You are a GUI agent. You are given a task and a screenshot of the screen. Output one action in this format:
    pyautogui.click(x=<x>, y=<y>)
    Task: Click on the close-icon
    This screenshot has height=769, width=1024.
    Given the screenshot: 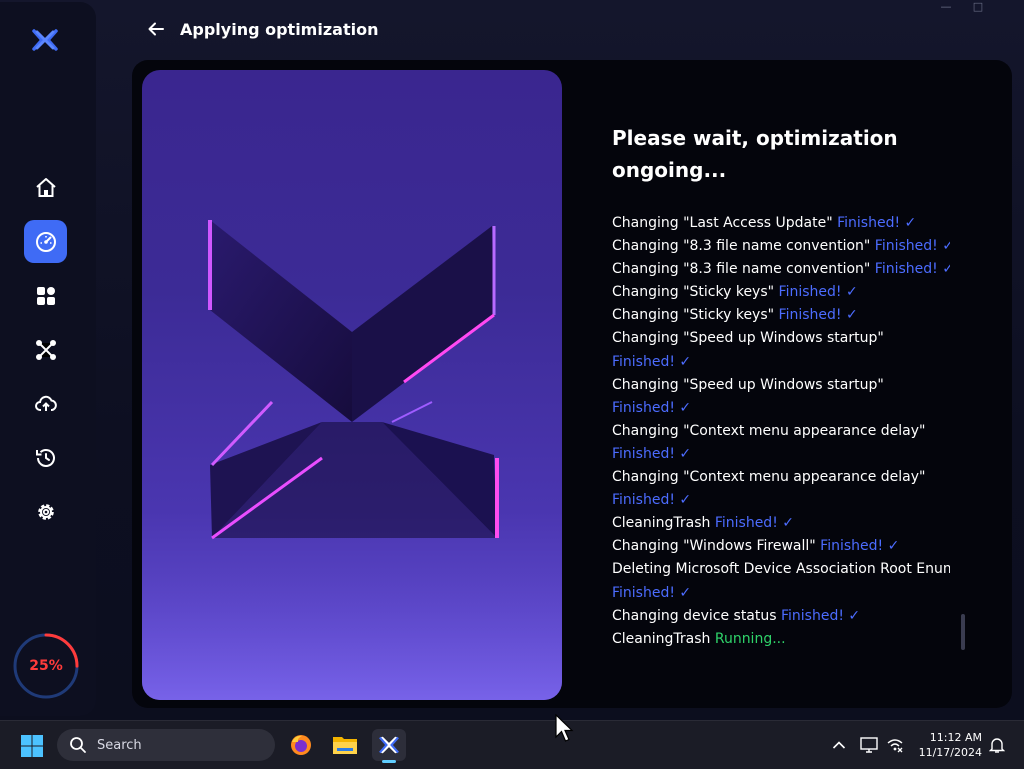 What is the action you would take?
    pyautogui.click(x=1010, y=6)
    